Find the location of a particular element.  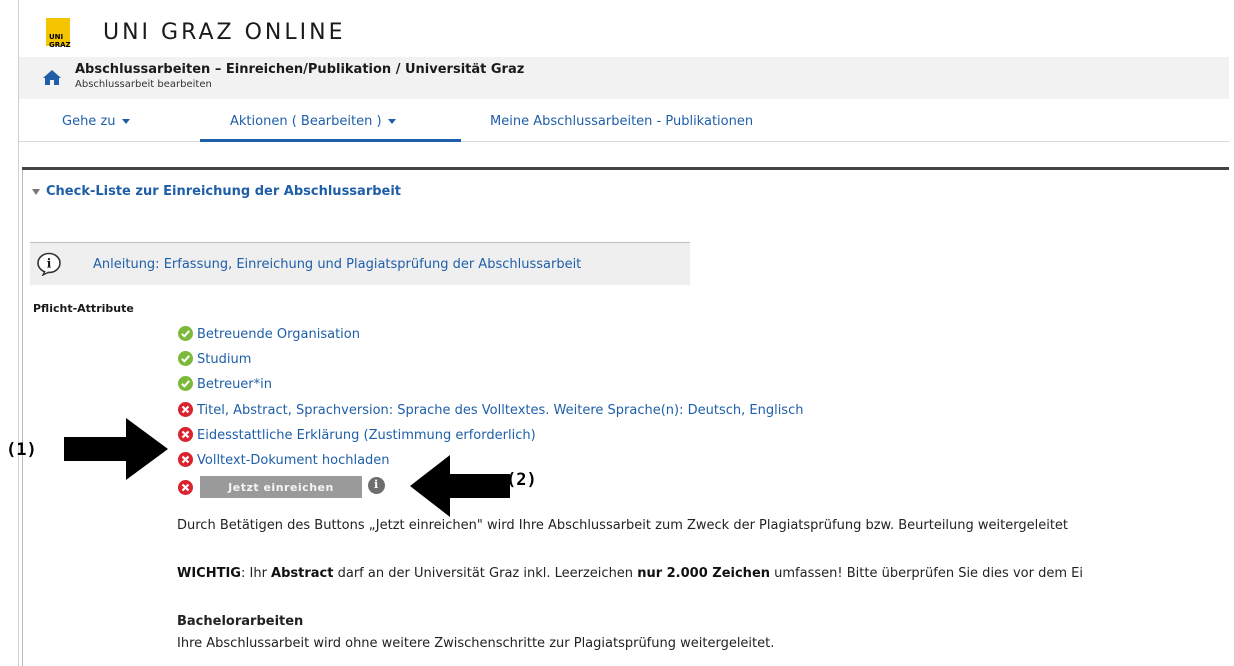

page-subtitle: Abschlussarbeit bearbeiten is located at coordinates (143, 84).